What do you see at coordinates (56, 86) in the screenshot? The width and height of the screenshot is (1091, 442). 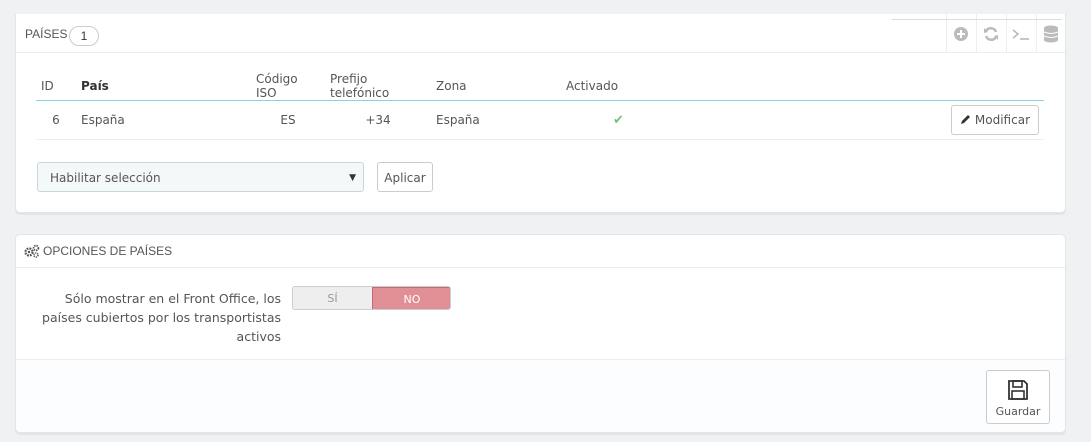 I see `column-header-id: ID` at bounding box center [56, 86].